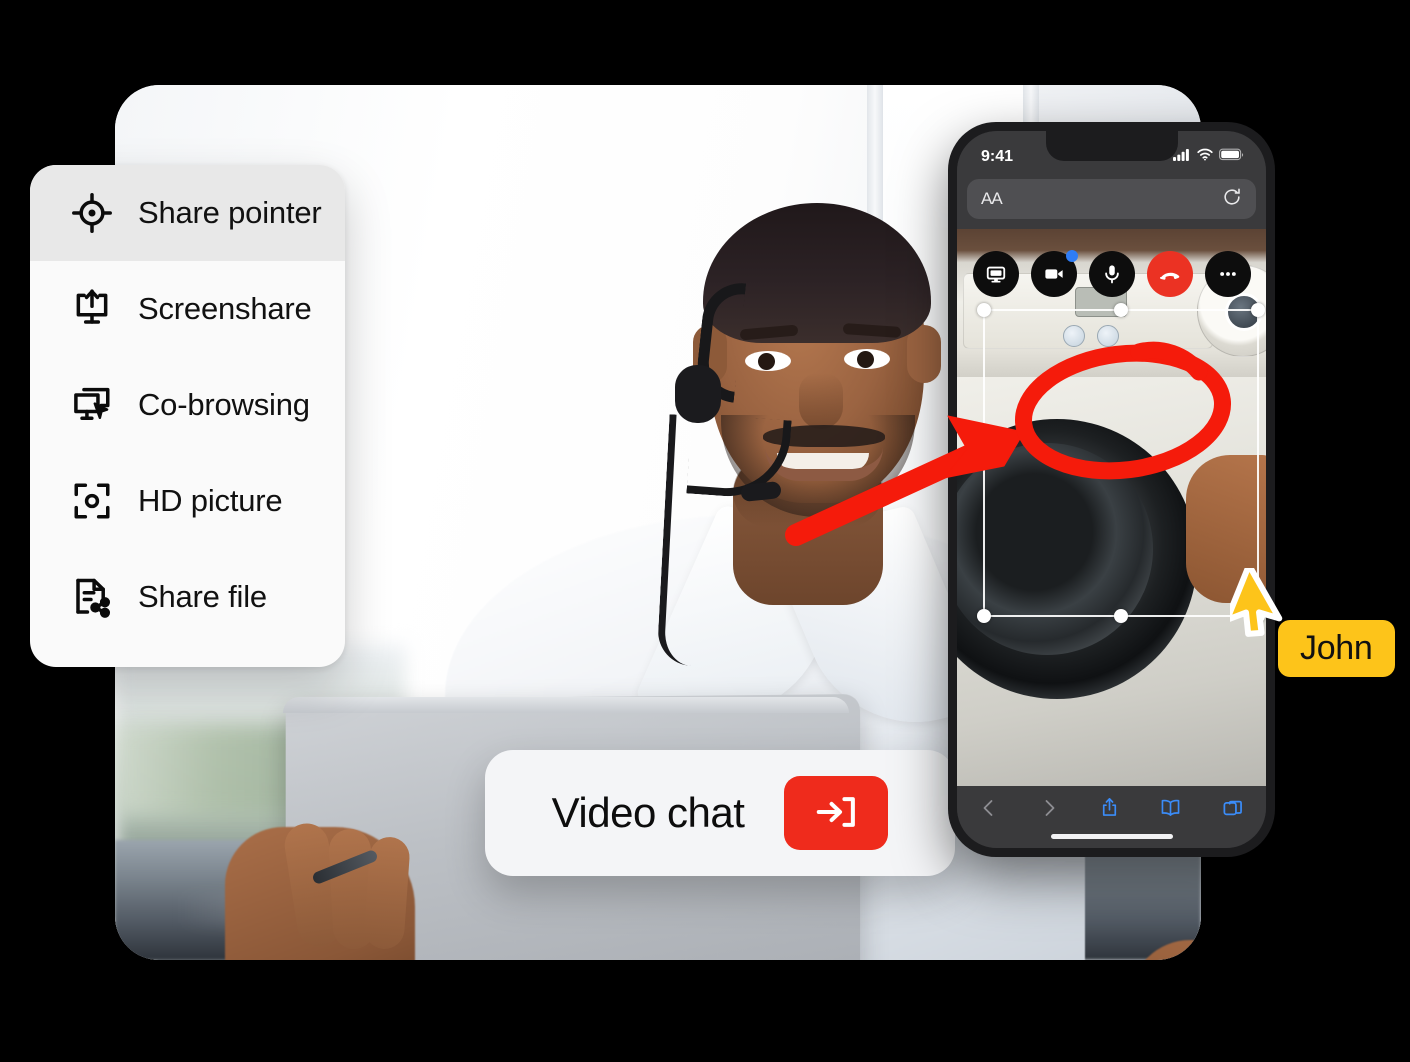 Image resolution: width=1410 pixels, height=1062 pixels. Describe the element at coordinates (1111, 199) in the screenshot. I see `url-bar-inner: AA` at that location.